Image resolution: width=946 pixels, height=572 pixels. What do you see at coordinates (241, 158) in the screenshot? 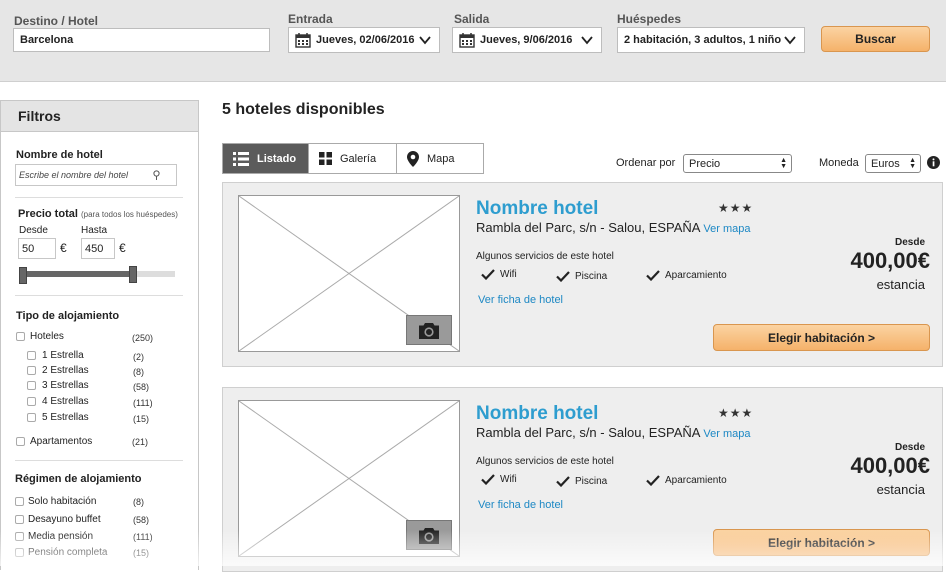
I see `list-icon` at bounding box center [241, 158].